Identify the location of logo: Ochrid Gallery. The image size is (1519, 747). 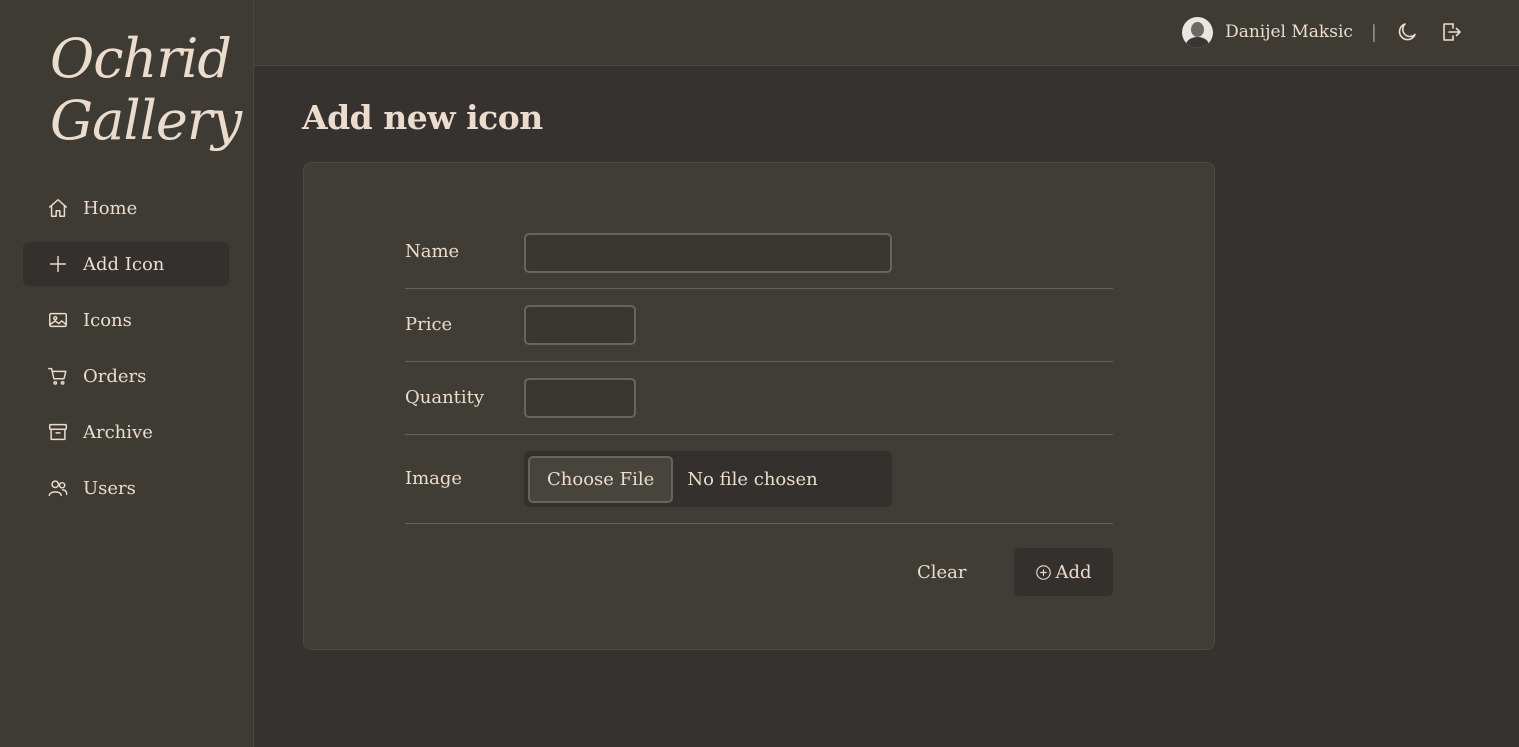
(146, 89).